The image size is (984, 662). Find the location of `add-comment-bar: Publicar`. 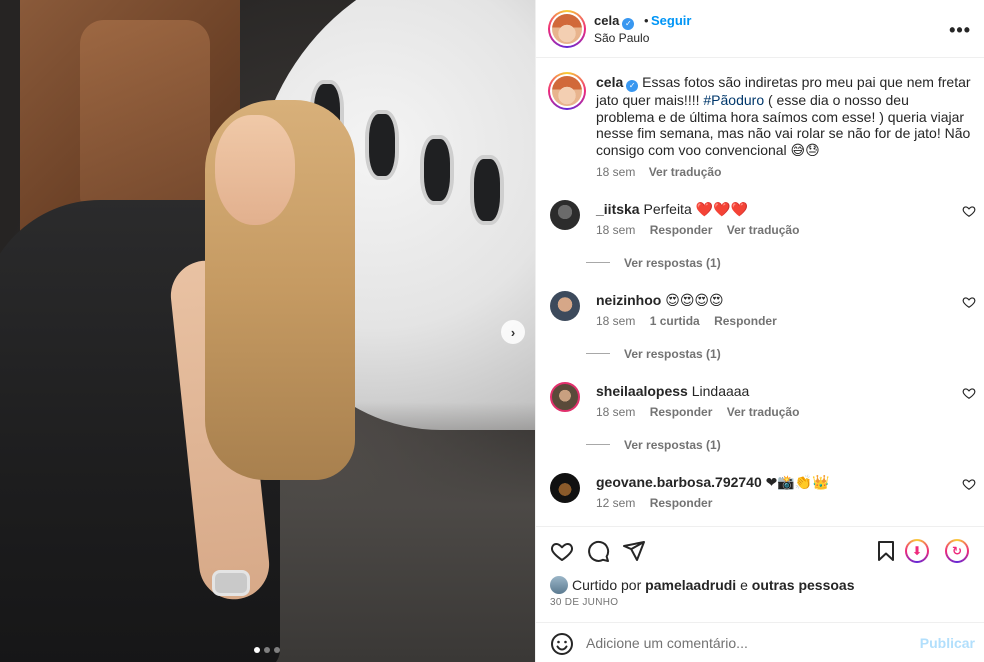

add-comment-bar: Publicar is located at coordinates (760, 642).